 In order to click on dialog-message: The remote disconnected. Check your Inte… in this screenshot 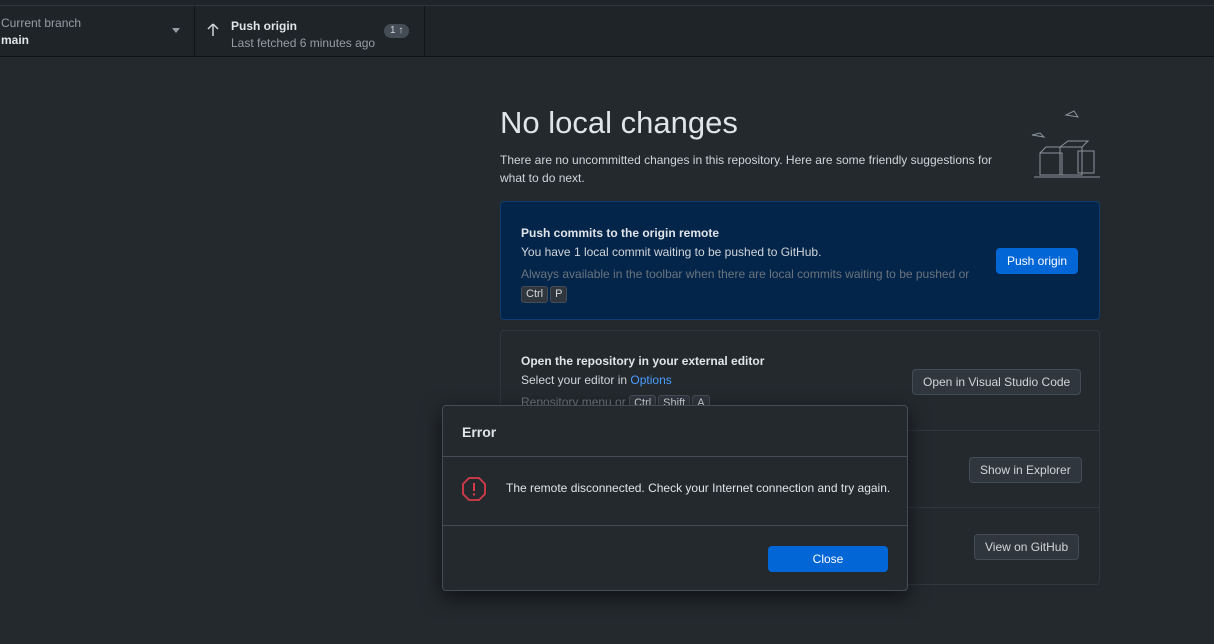, I will do `click(698, 488)`.